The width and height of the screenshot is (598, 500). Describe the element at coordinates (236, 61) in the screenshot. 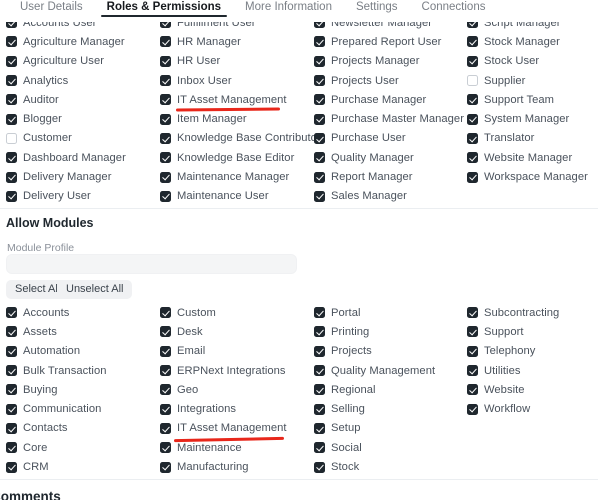

I see `checkbox-row: HR User` at that location.